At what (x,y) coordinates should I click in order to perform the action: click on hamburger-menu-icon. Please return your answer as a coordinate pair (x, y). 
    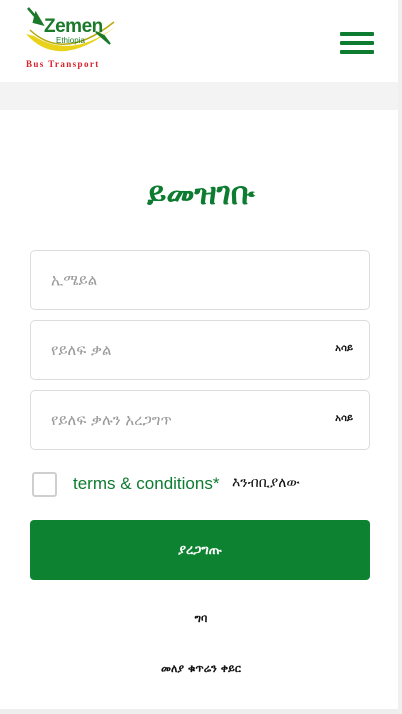
    Looking at the image, I should click on (357, 43).